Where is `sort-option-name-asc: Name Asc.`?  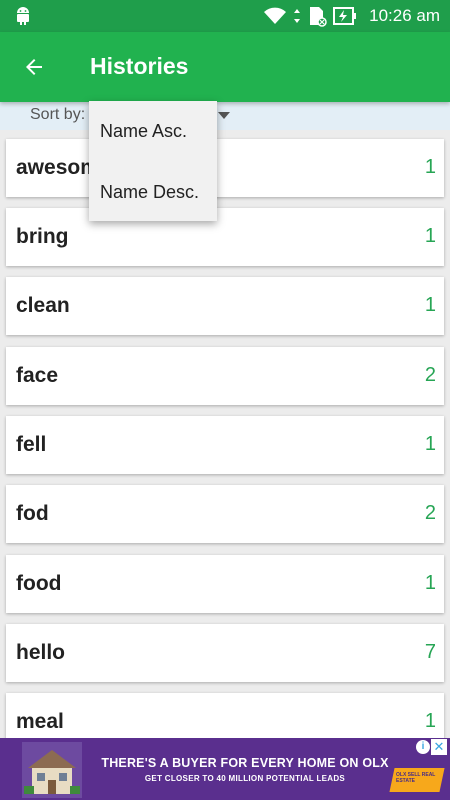 sort-option-name-asc: Name Asc. is located at coordinates (143, 131).